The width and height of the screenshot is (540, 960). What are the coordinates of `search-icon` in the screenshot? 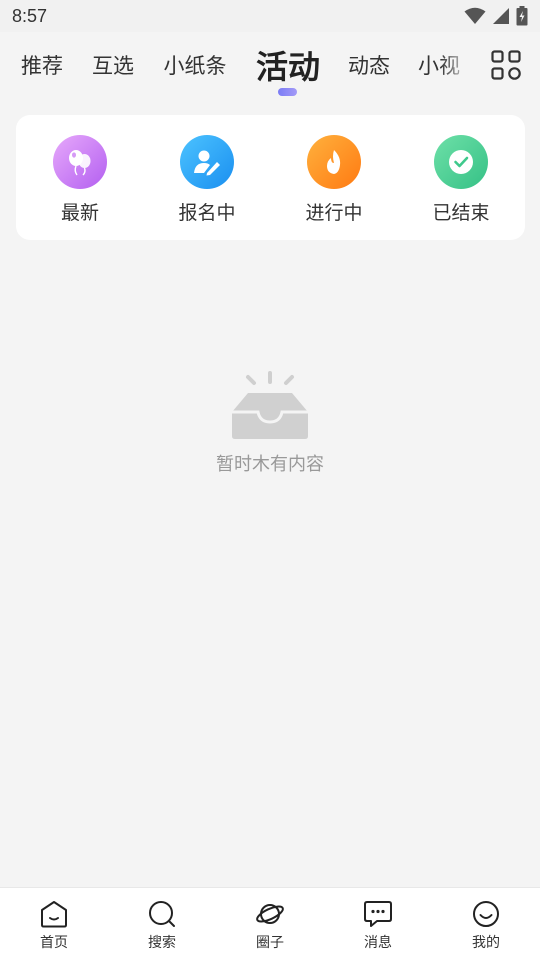 It's located at (162, 914).